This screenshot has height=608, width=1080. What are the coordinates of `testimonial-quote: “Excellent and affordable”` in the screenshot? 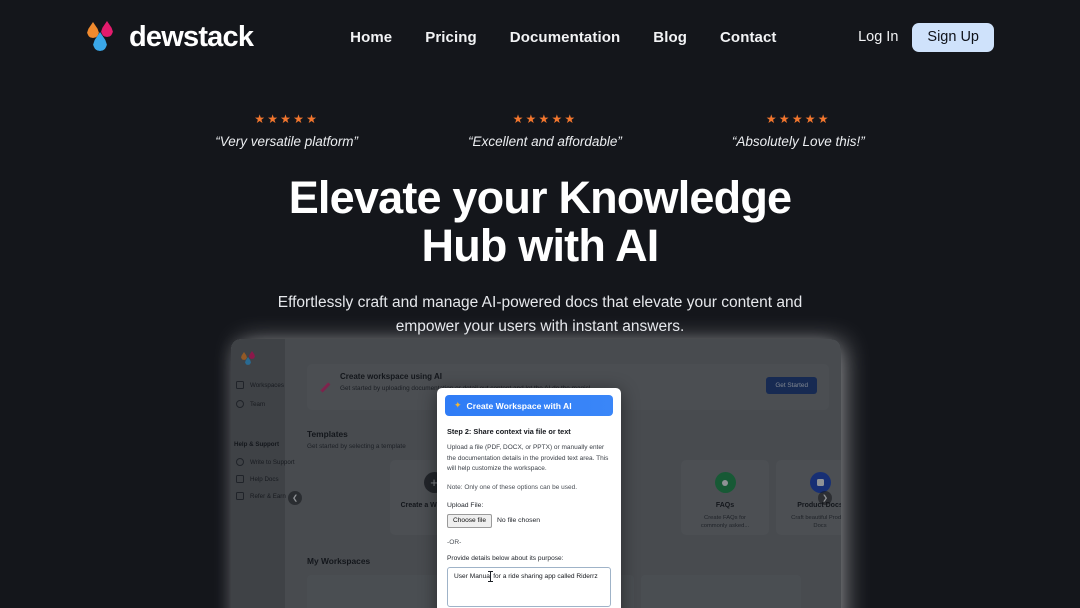 It's located at (545, 141).